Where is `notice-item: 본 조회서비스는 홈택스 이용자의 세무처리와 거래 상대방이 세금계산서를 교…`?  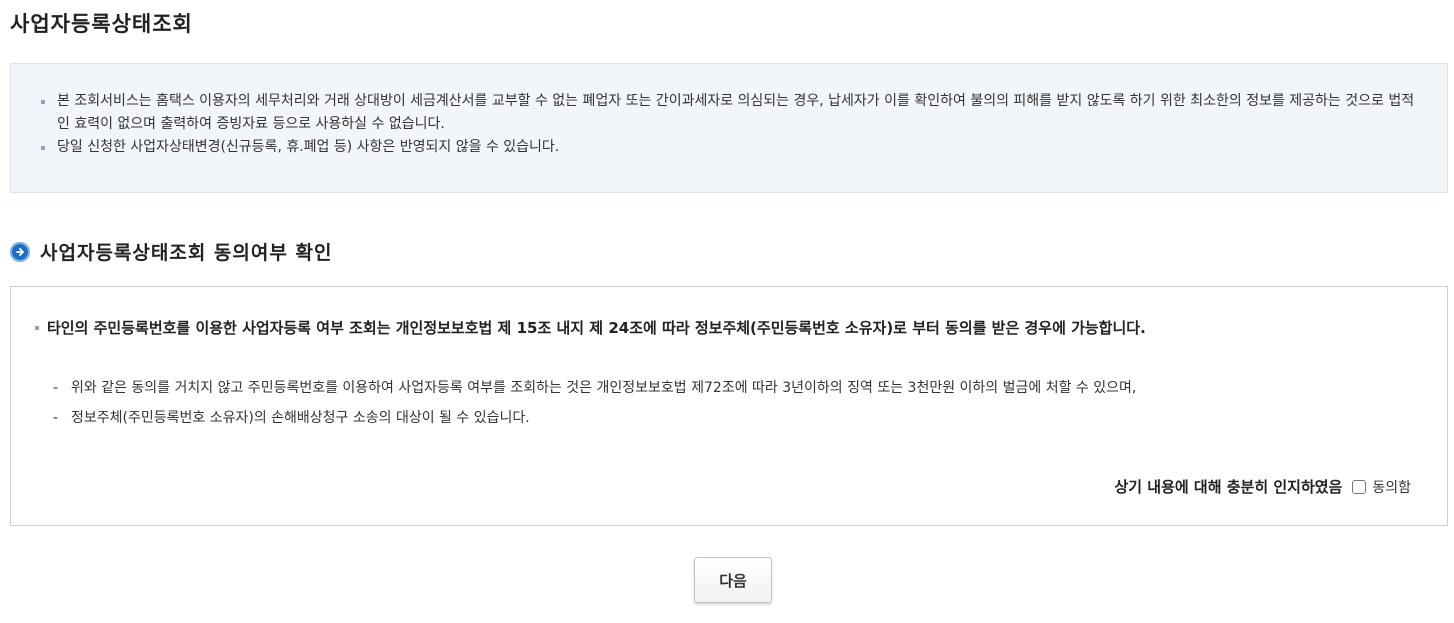 notice-item: 본 조회서비스는 홈택스 이용자의 세무처리와 거래 상대방이 세금계산서를 교… is located at coordinates (743, 113).